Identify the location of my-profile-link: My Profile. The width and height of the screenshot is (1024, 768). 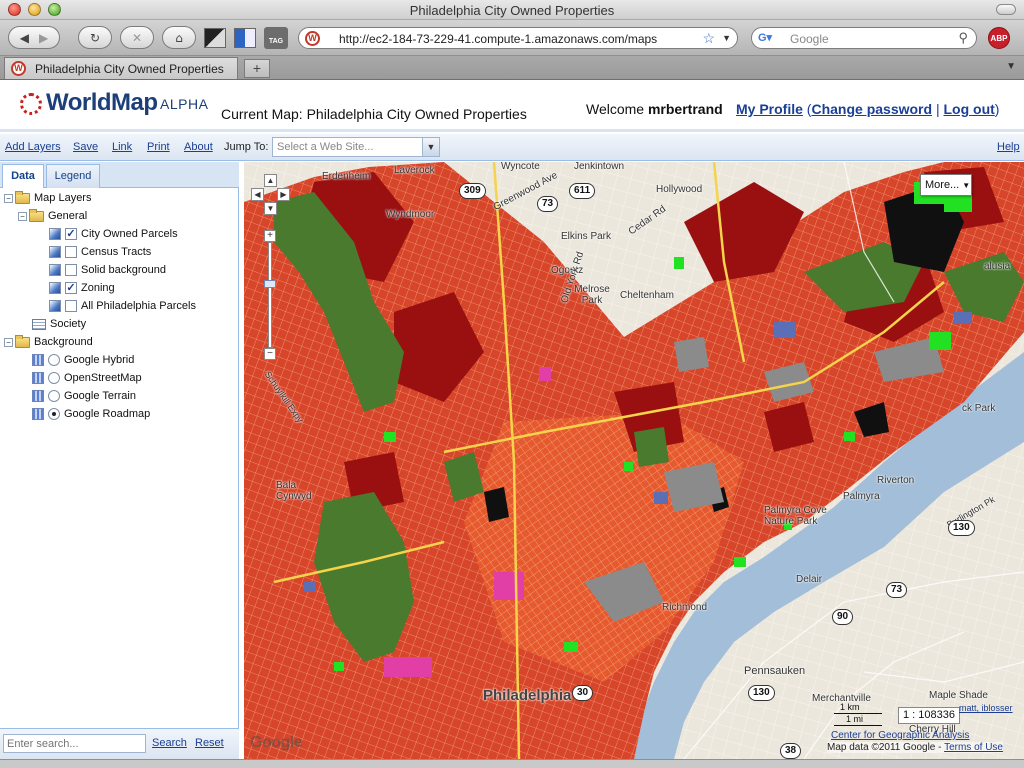
(769, 109).